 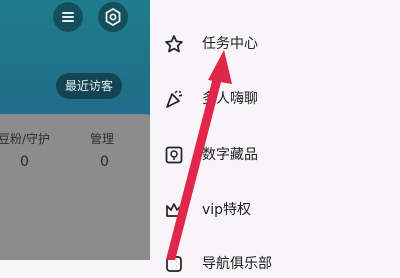 I want to click on menu-icon, so click(x=68, y=17).